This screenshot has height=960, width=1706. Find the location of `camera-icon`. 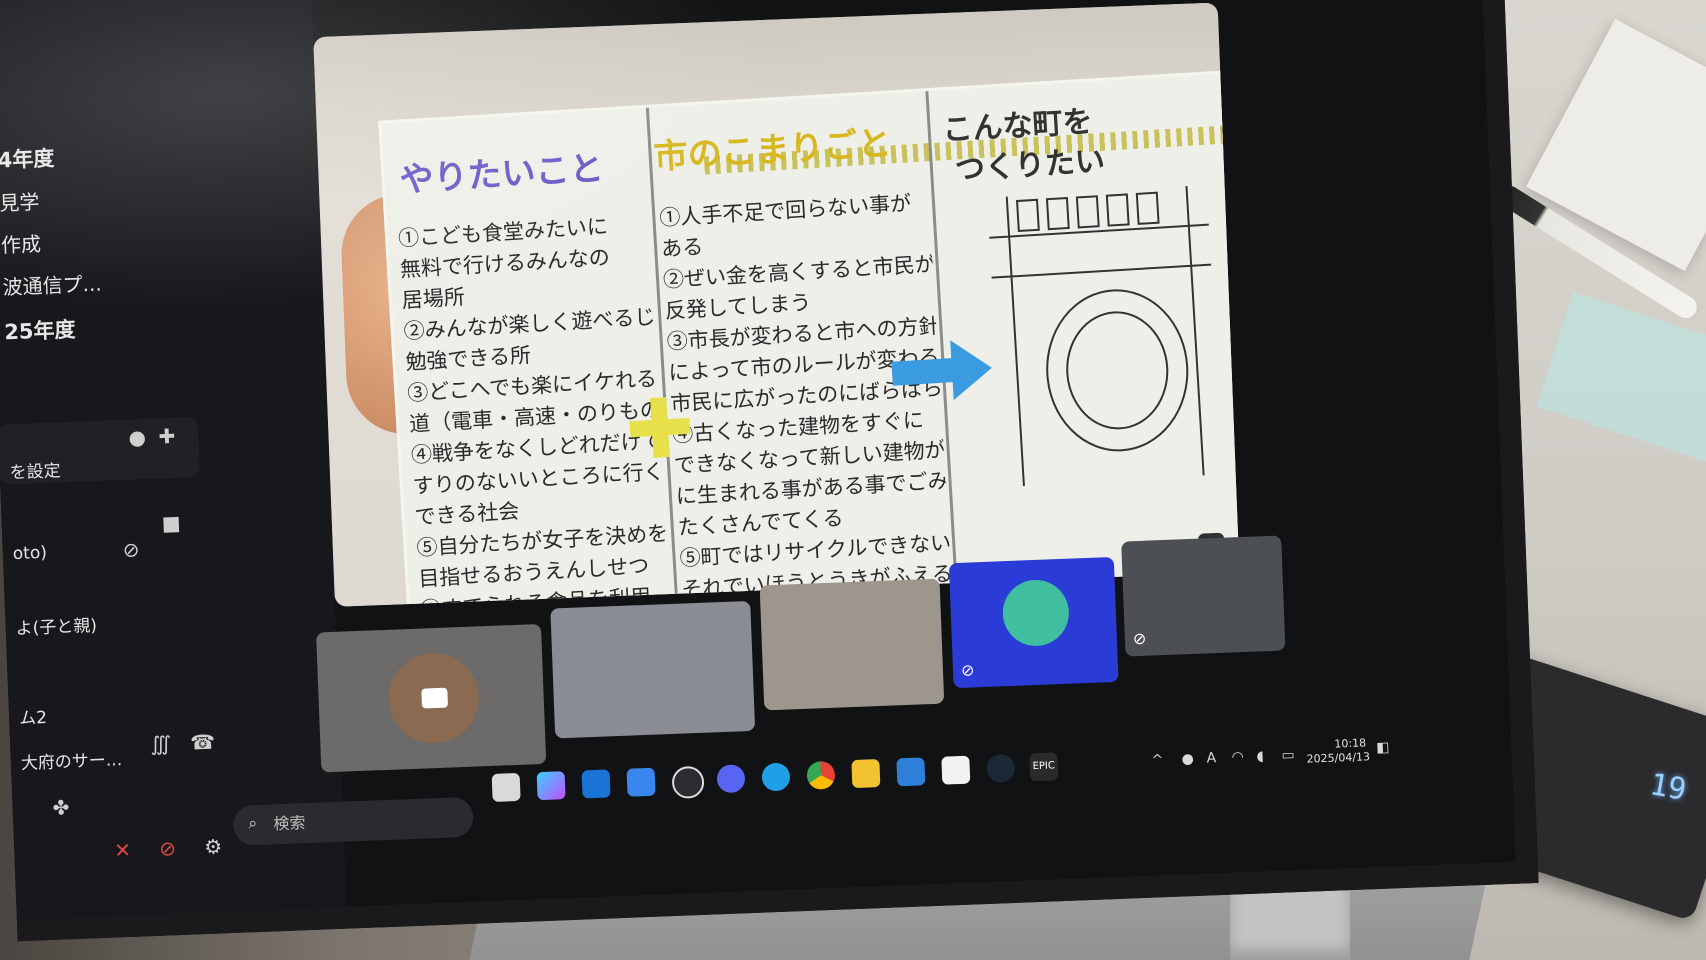

camera-icon is located at coordinates (435, 698).